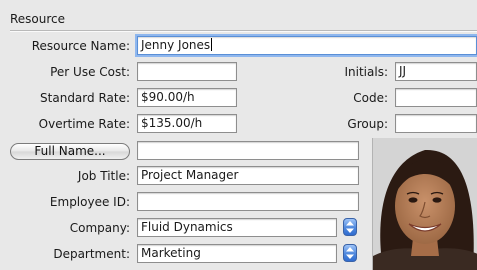  Describe the element at coordinates (187, 97) in the screenshot. I see `standard-rate-field: $90.00/h` at that location.